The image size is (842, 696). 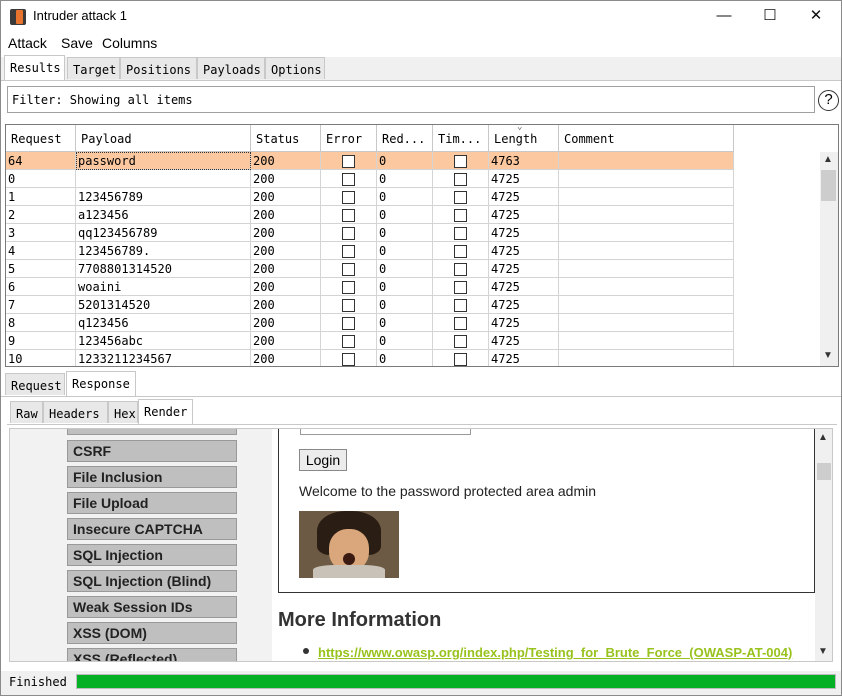 I want to click on bullet-icon, so click(x=306, y=651).